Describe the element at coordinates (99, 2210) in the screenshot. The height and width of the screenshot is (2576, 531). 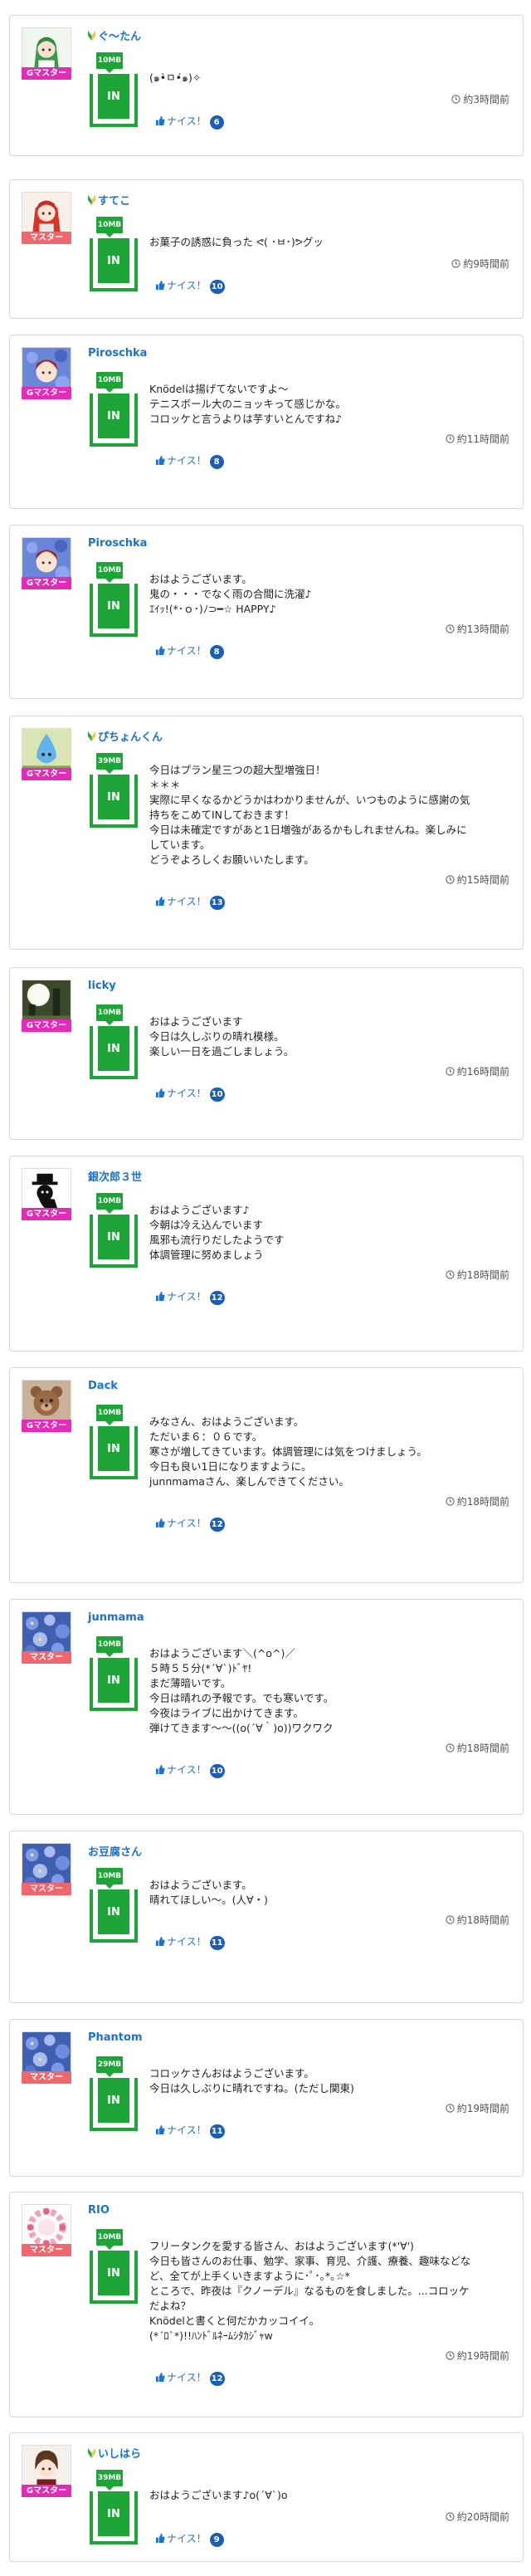
I see `username-link: RIO` at that location.